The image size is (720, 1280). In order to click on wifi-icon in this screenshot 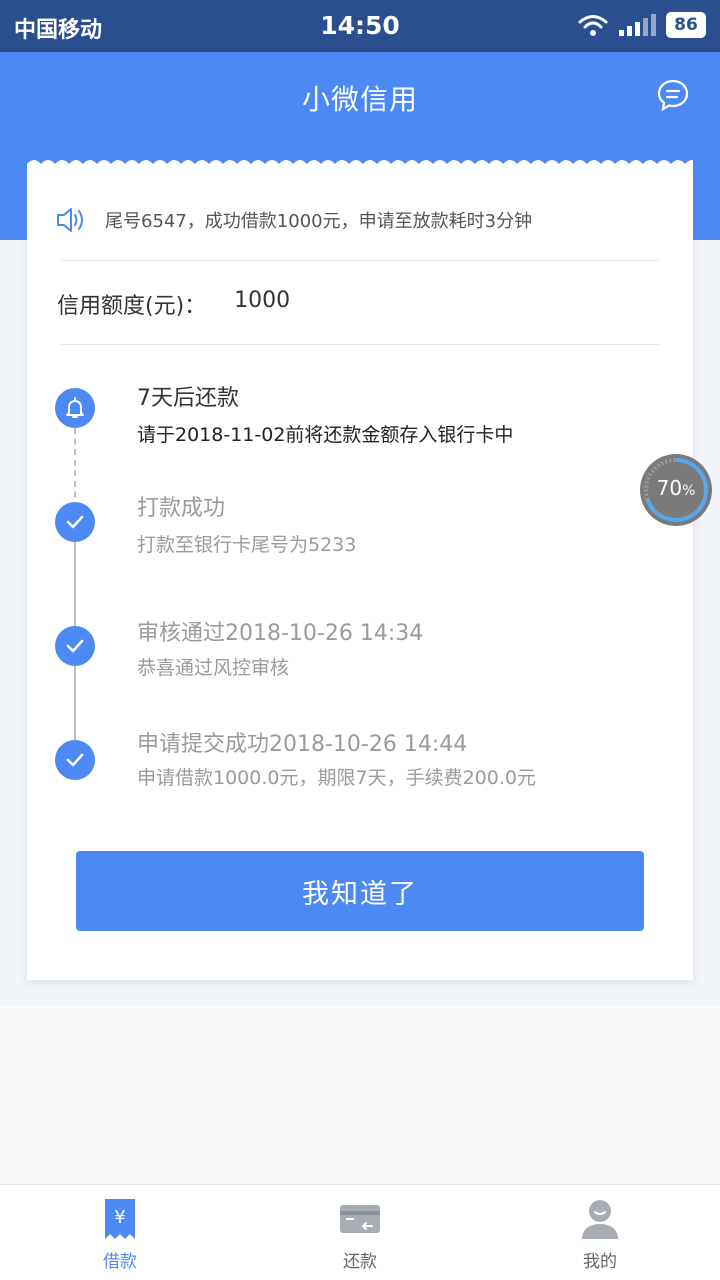, I will do `click(593, 25)`.